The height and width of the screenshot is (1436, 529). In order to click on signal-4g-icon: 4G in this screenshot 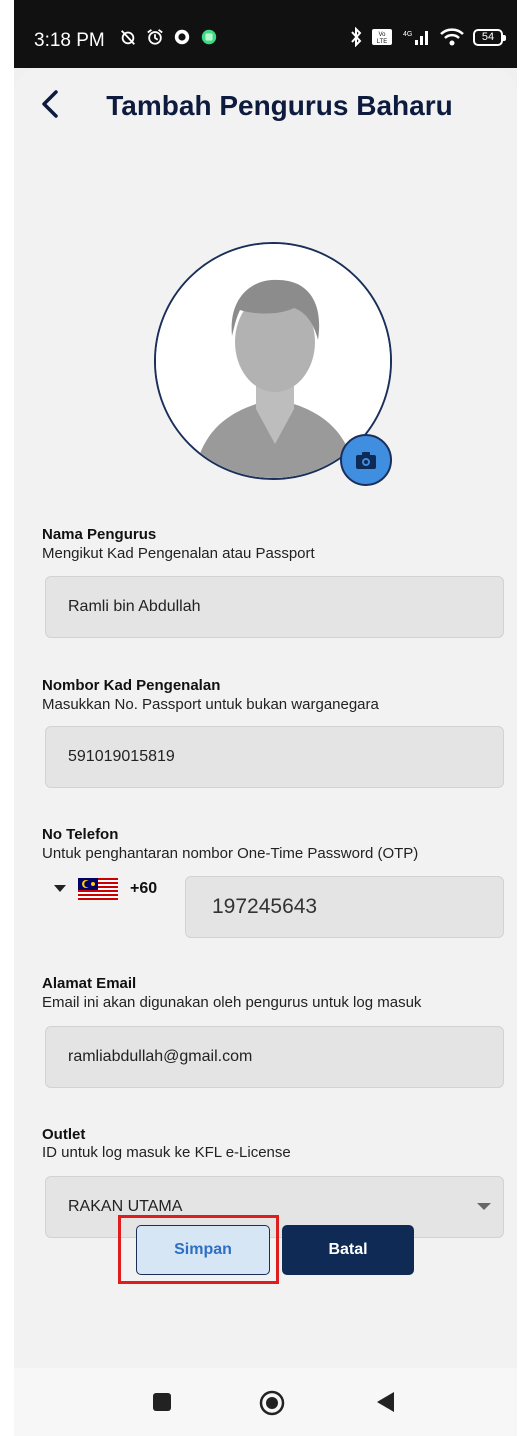, I will do `click(415, 38)`.